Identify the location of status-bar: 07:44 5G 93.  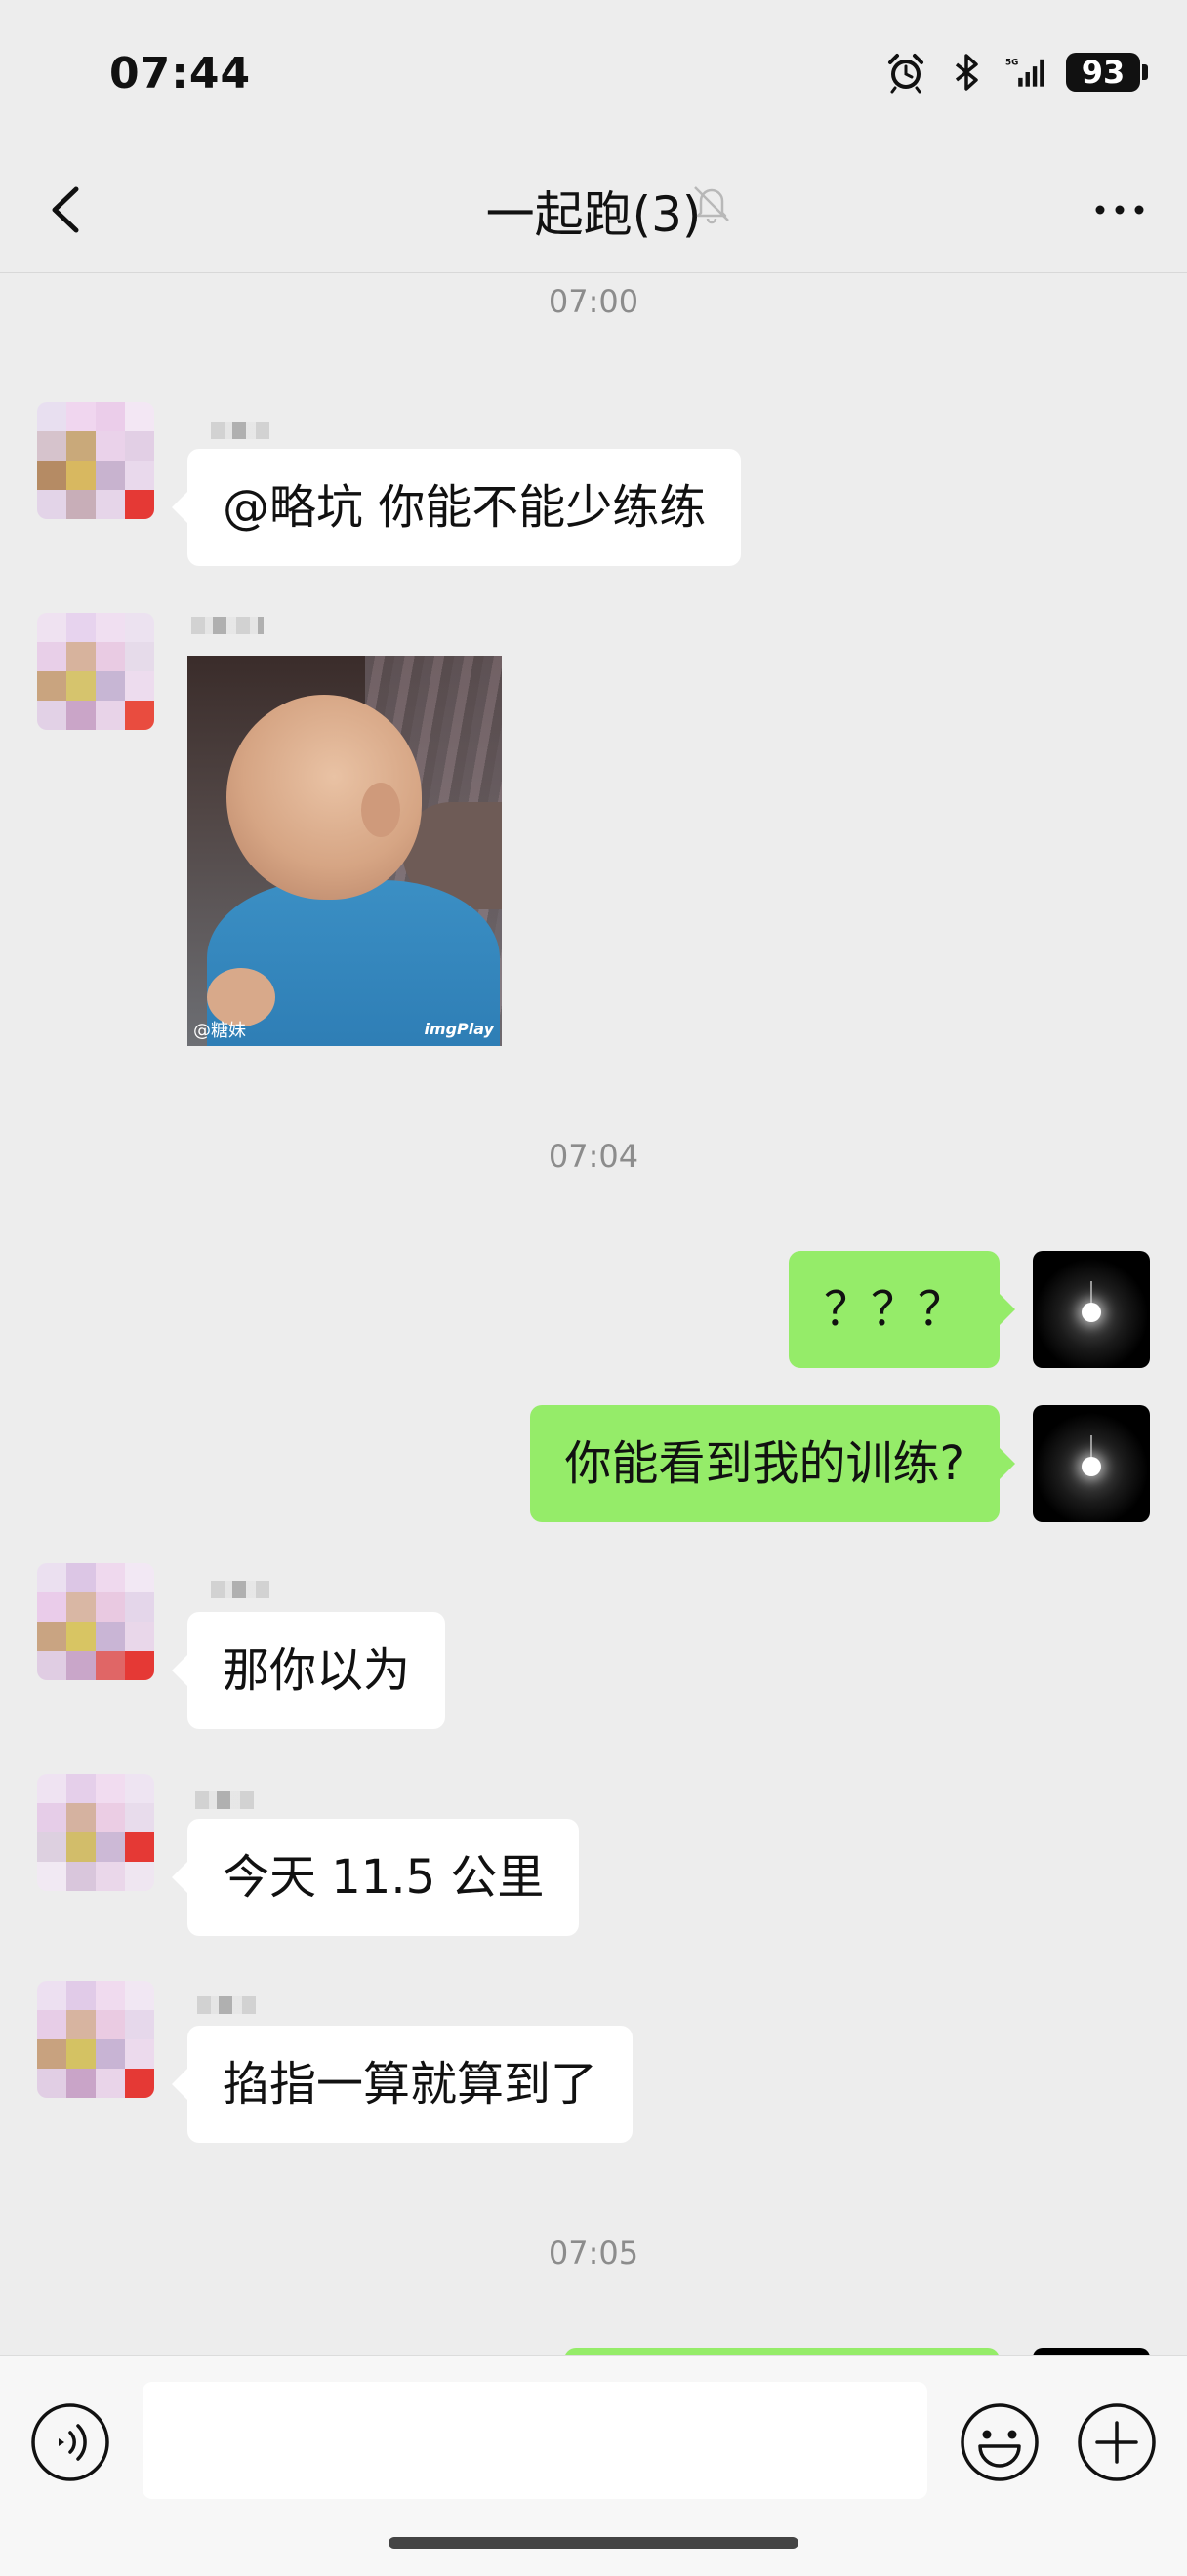
(593, 73).